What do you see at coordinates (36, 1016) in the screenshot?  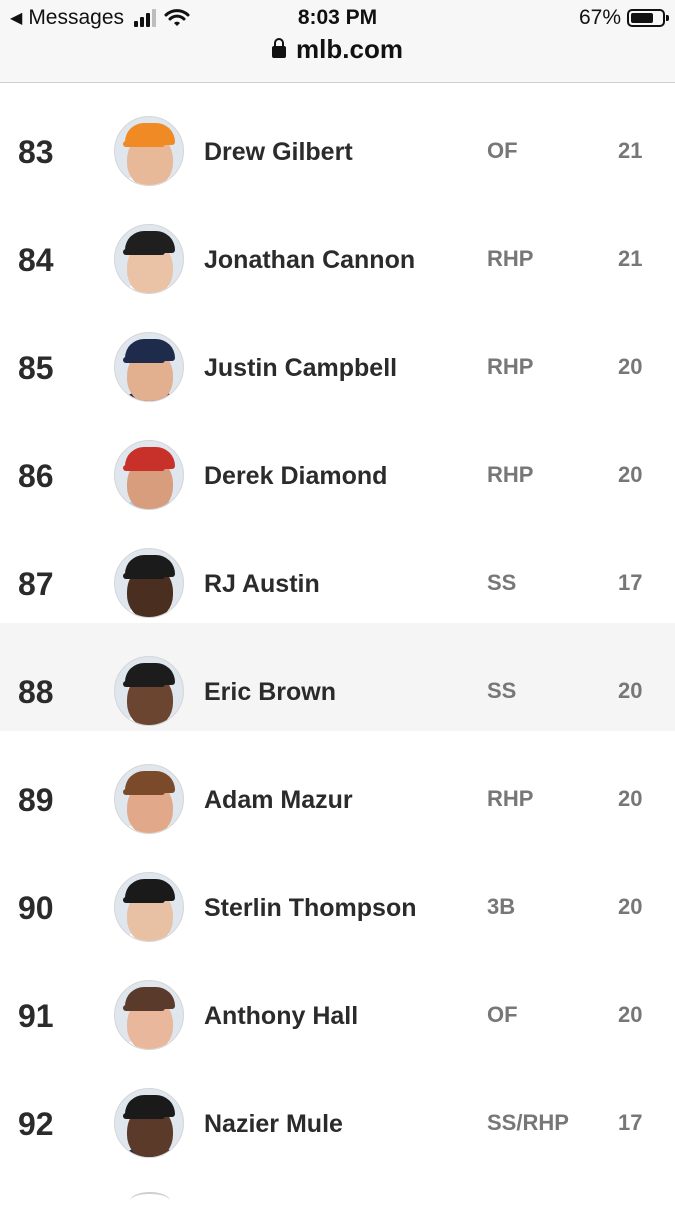 I see `rank-number: 91` at bounding box center [36, 1016].